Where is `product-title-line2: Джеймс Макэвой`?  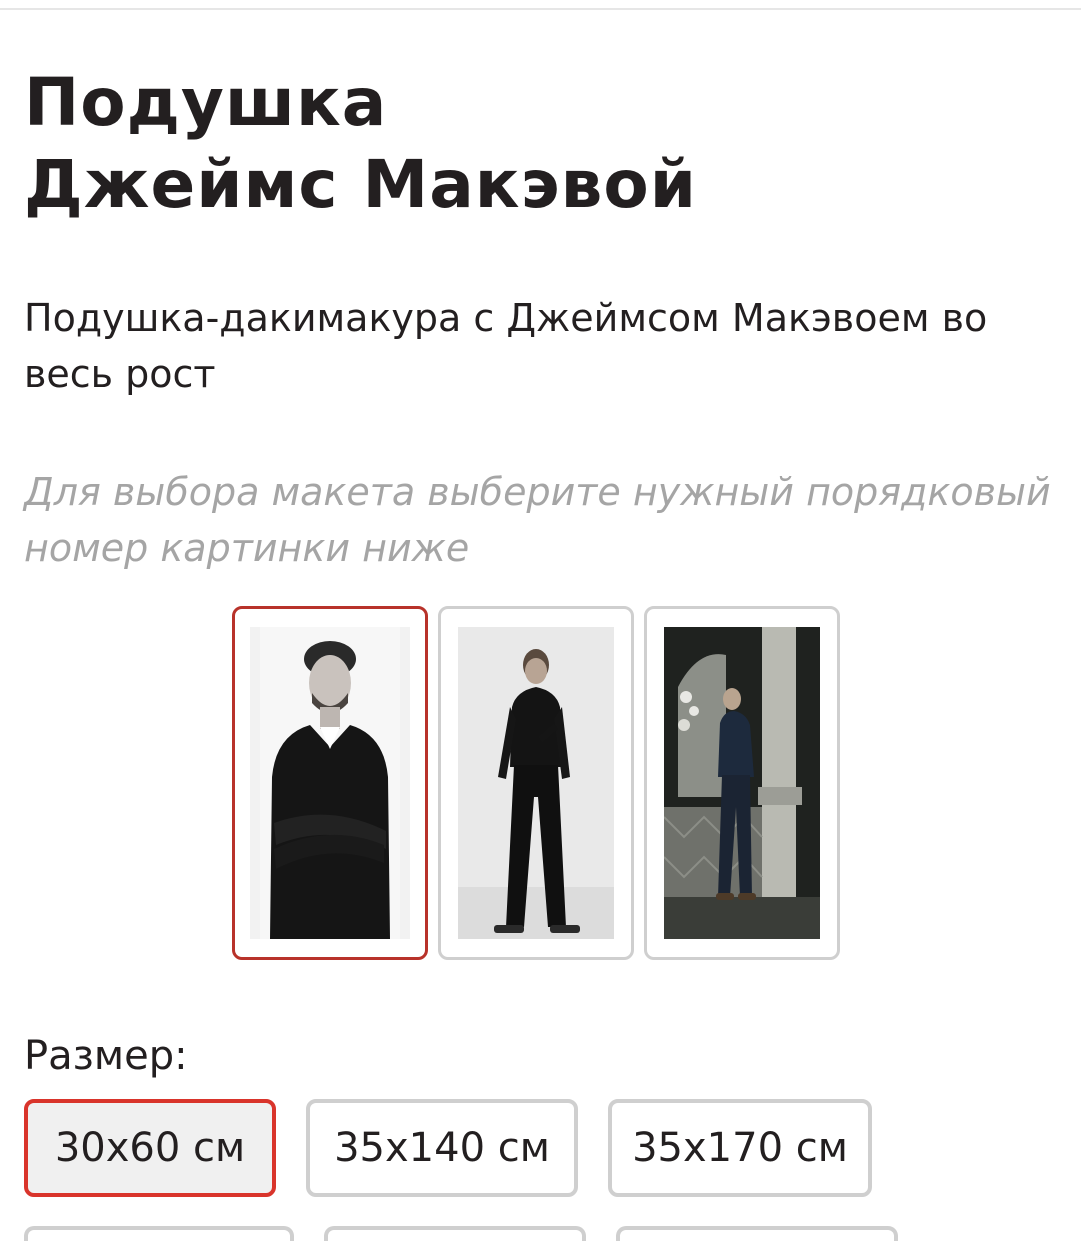 product-title-line2: Джеймс Макэвой is located at coordinates (361, 184).